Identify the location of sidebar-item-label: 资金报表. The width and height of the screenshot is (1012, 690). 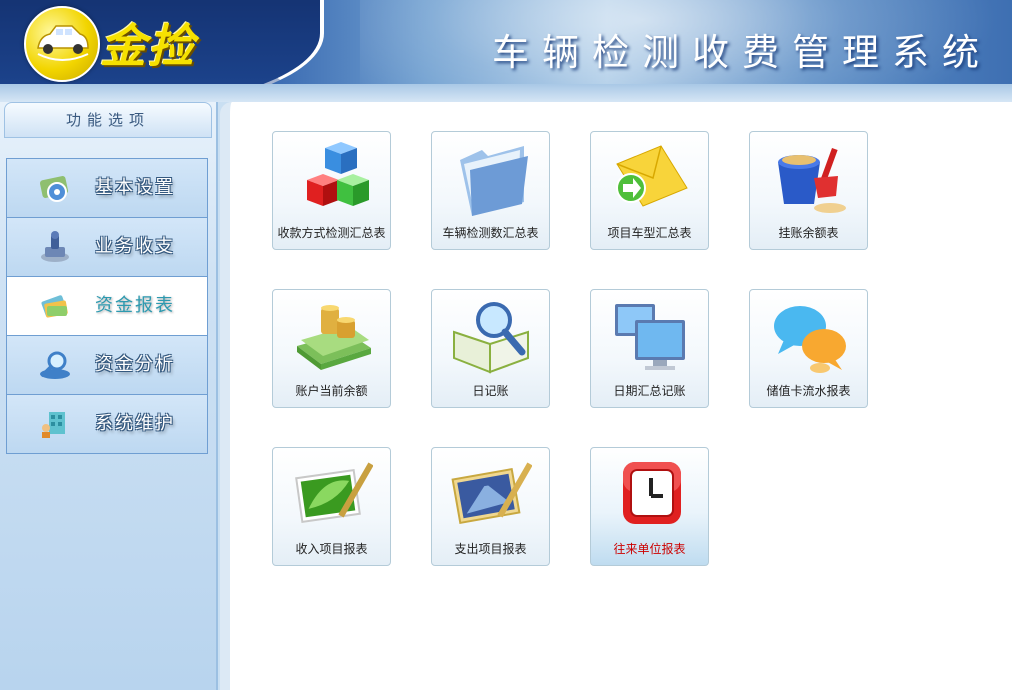
(135, 305).